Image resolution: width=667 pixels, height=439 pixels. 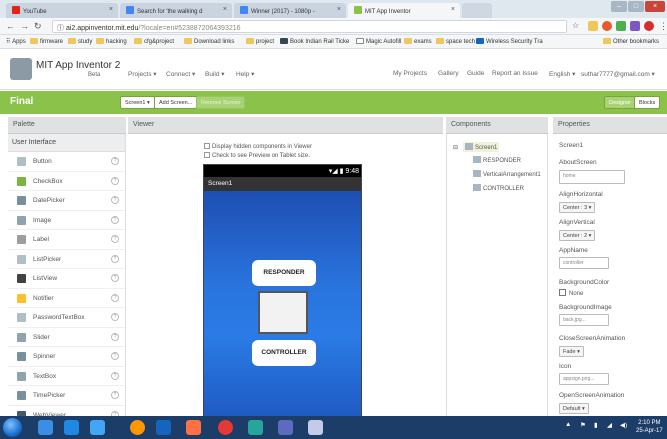 I want to click on bookmark-project: project, so click(x=260, y=41).